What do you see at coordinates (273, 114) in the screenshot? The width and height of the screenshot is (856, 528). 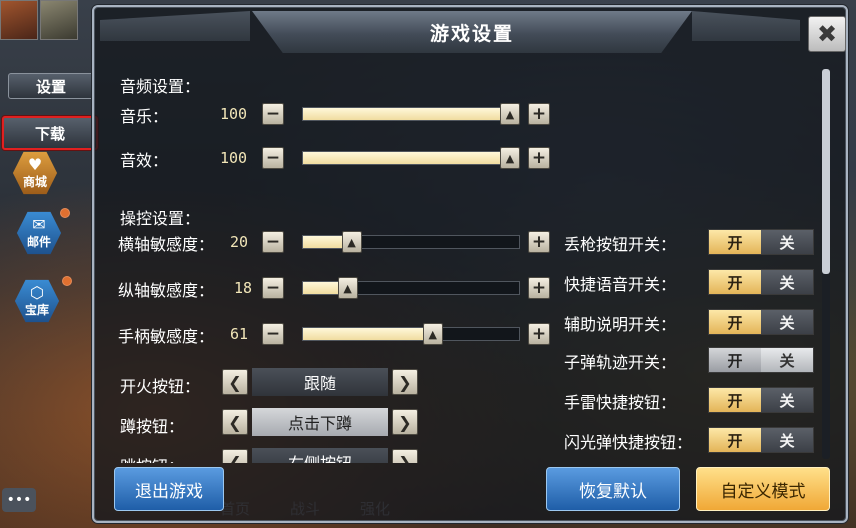 I see `music-minus-button: −` at bounding box center [273, 114].